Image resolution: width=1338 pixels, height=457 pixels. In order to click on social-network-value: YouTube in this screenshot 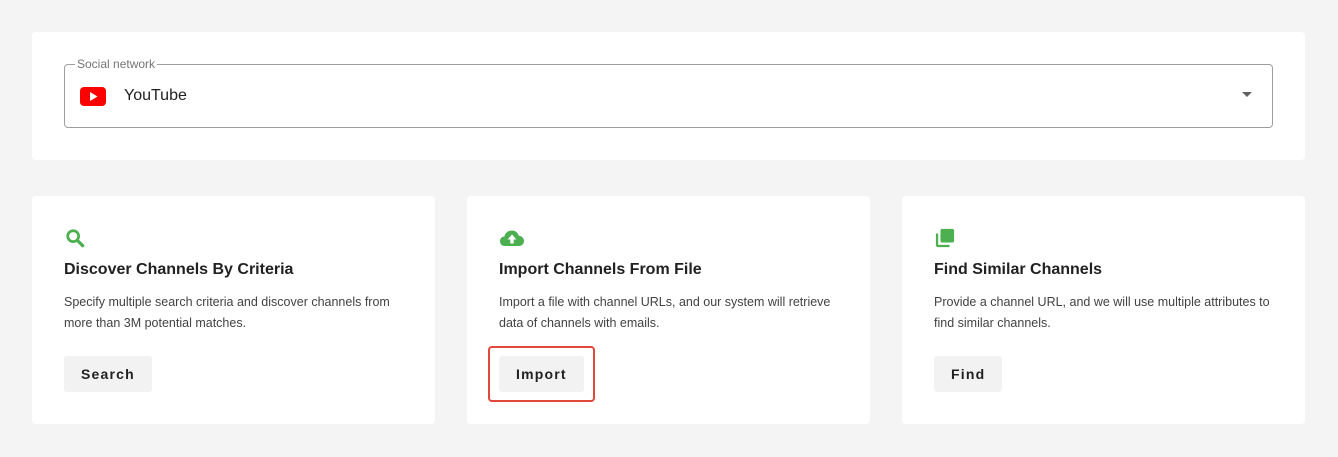, I will do `click(155, 95)`.